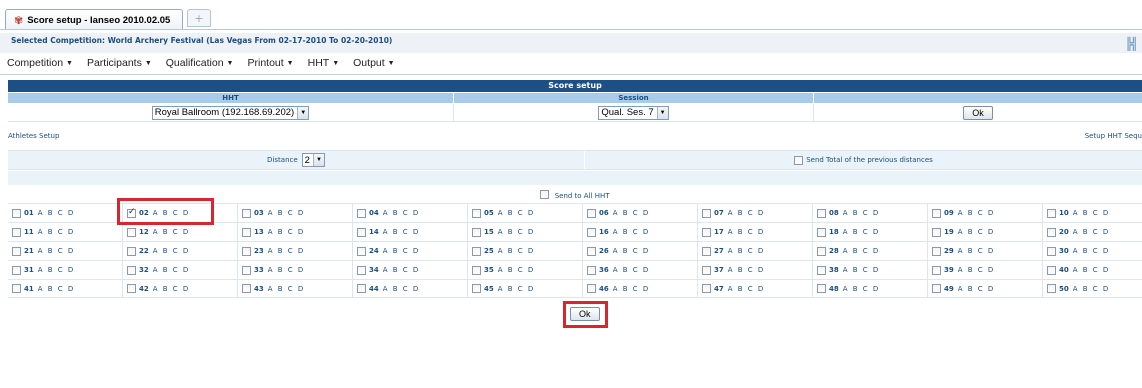 The width and height of the screenshot is (1142, 388). I want to click on menu-qualification: Qualification ▼, so click(200, 65).